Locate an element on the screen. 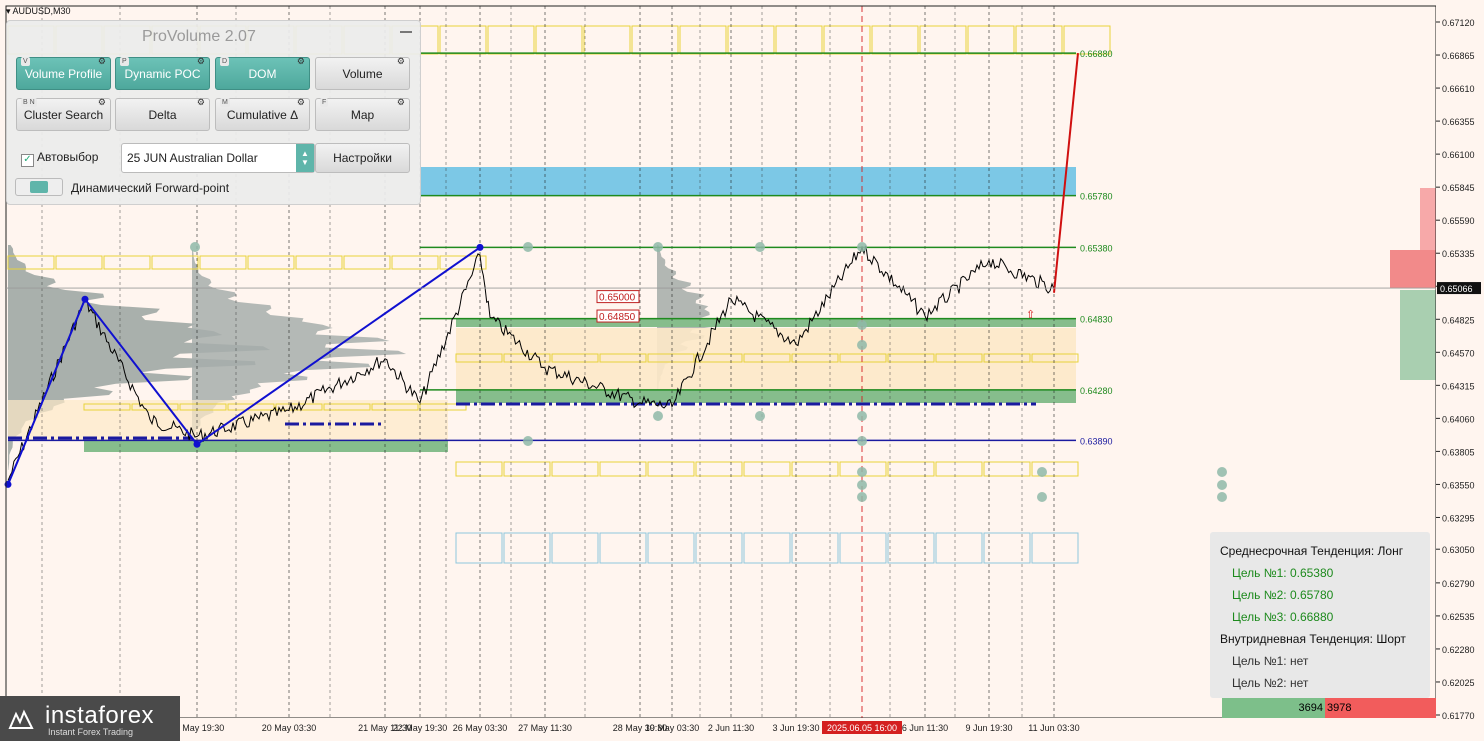 Image resolution: width=1484 pixels, height=741 pixels. symbol-label: ▾ AUDUSD,M30 is located at coordinates (38, 11).